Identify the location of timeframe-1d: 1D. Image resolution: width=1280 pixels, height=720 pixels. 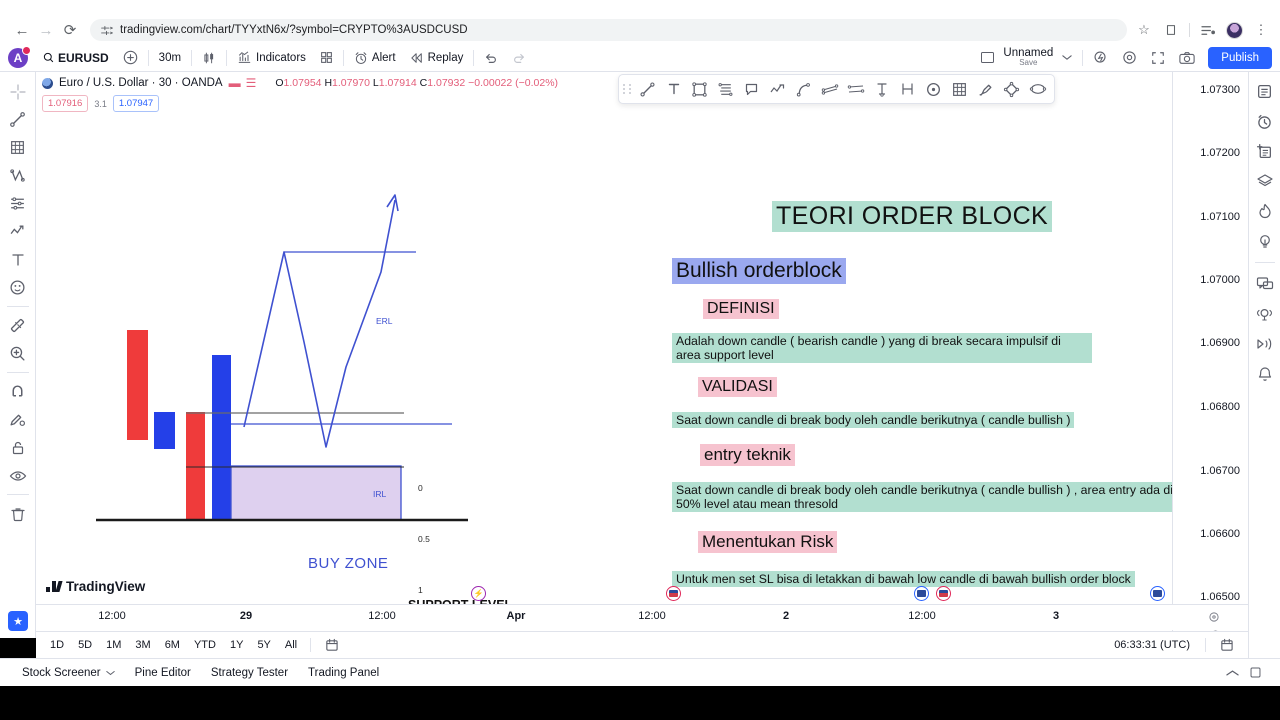
(57, 645).